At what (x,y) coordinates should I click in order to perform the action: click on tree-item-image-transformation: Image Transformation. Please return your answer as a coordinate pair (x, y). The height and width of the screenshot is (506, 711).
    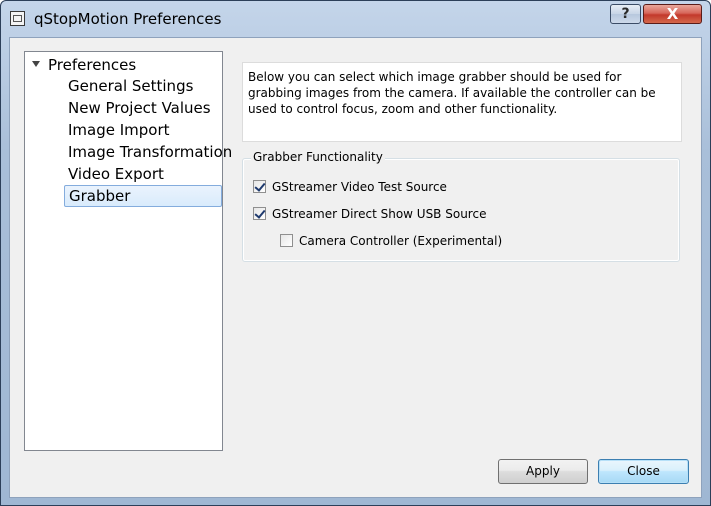
    Looking at the image, I should click on (148, 152).